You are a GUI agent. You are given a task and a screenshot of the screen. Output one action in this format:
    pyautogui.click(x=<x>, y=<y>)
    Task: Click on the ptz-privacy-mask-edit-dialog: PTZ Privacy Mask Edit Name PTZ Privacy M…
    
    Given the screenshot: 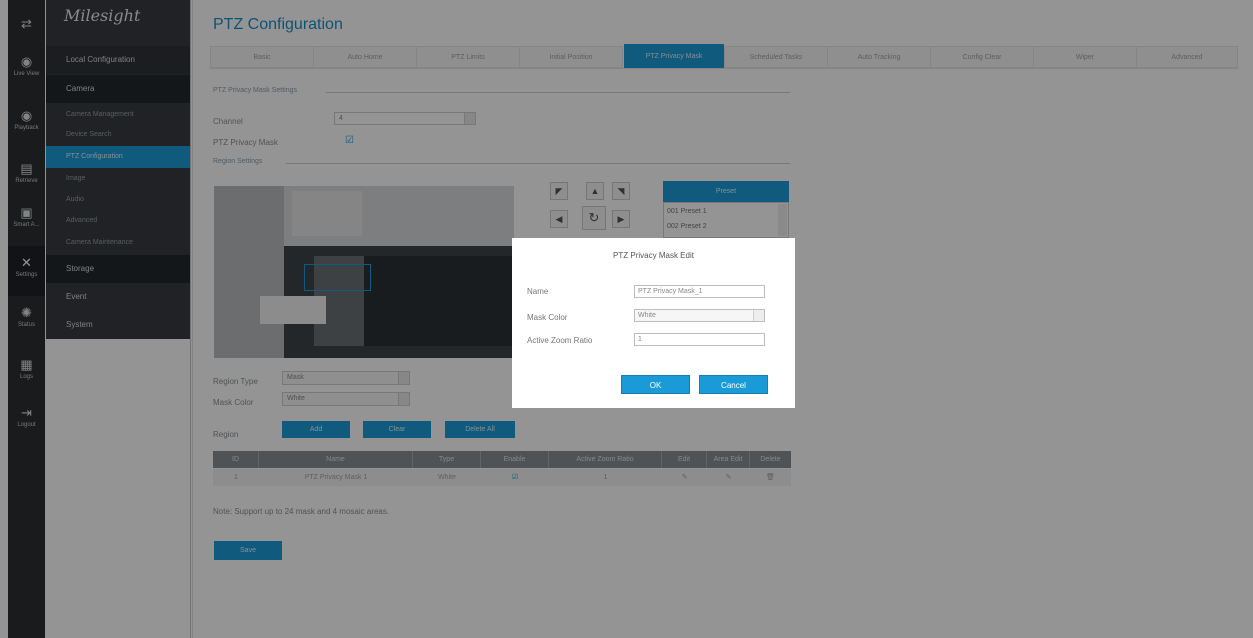 What is the action you would take?
    pyautogui.click(x=653, y=323)
    